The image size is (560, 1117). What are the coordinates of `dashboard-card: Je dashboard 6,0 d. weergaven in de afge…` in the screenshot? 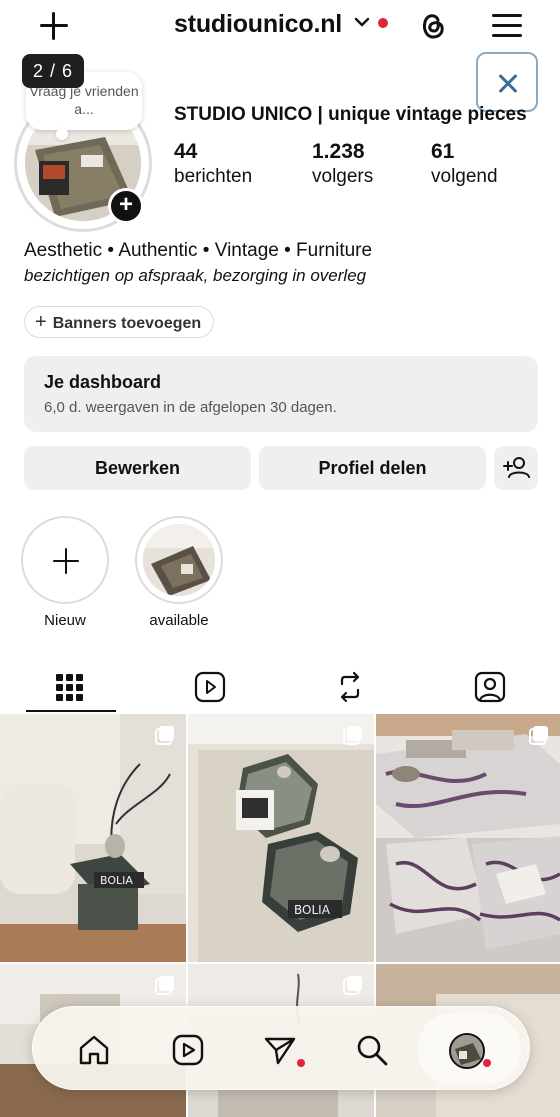 It's located at (281, 394).